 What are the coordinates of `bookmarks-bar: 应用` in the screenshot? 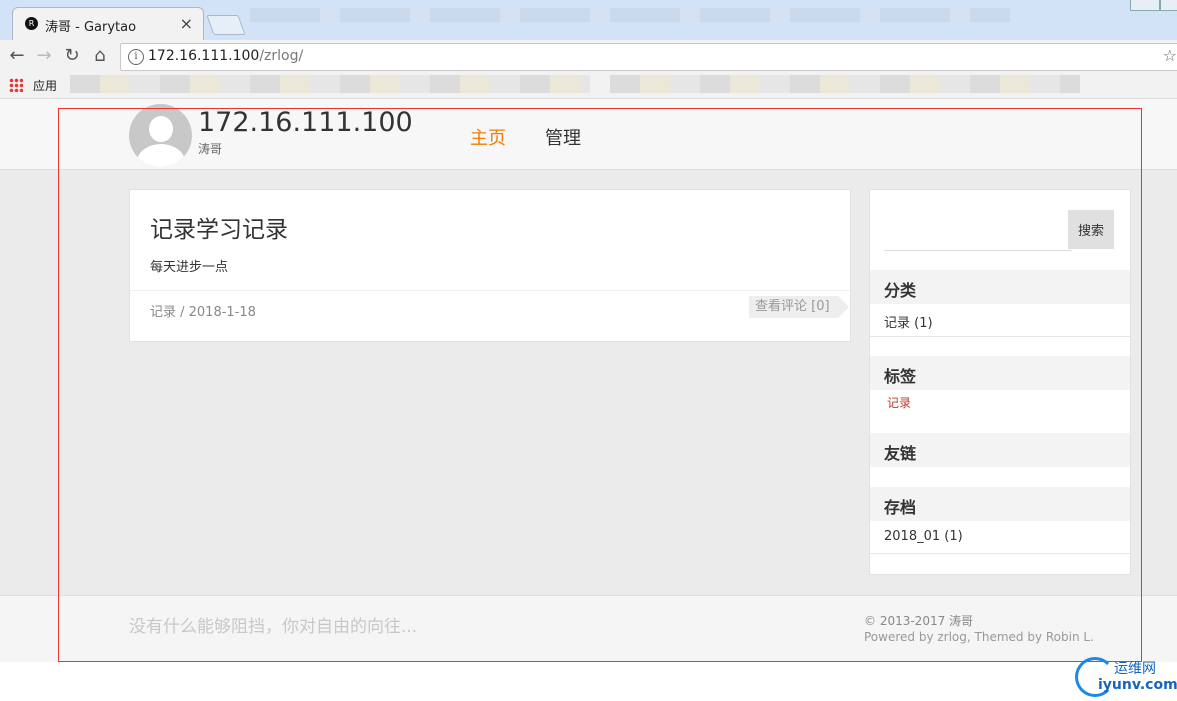 It's located at (588, 85).